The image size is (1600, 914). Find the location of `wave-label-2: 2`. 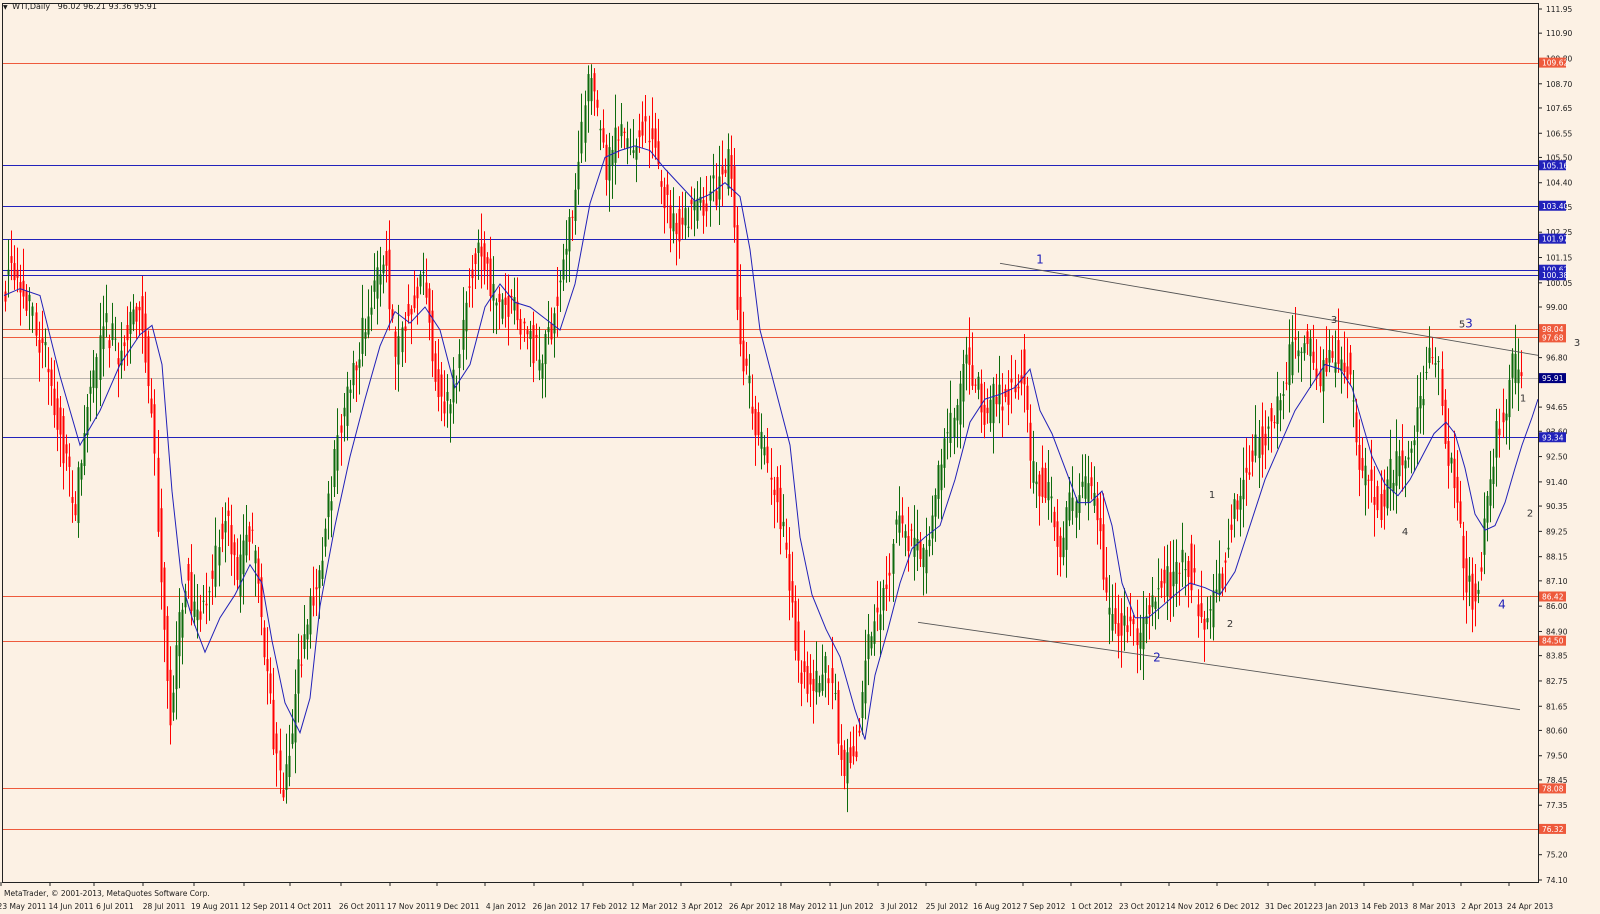

wave-label-2: 2 is located at coordinates (1230, 624).